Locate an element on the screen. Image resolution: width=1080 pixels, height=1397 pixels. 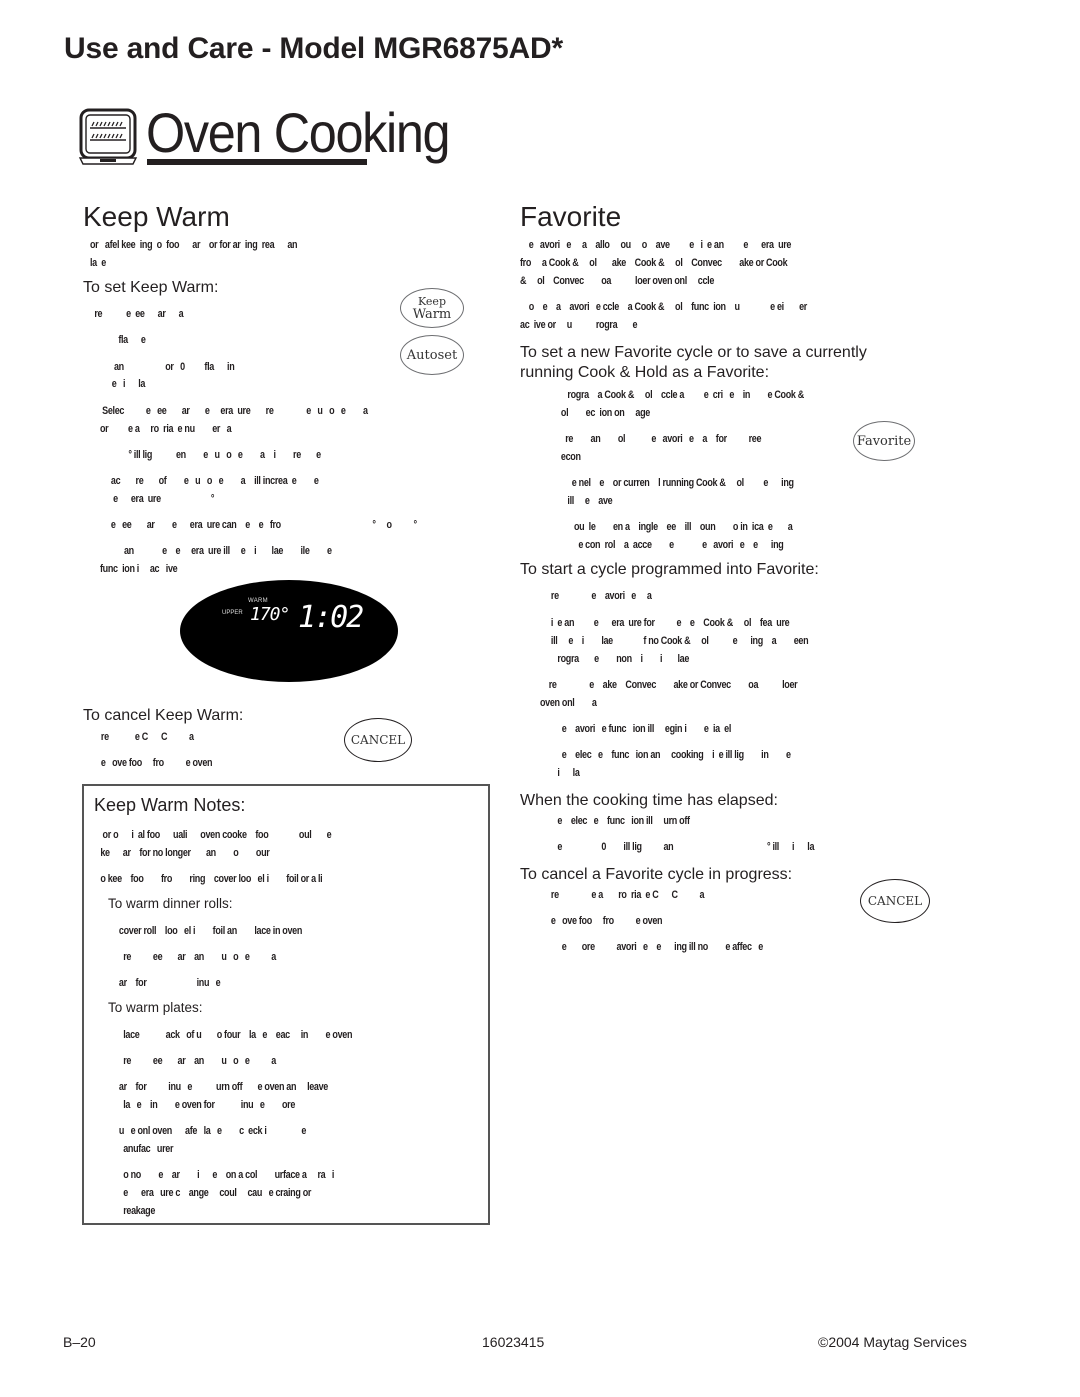
keep-warm-step: re e ee ar a is located at coordinates (137, 314).